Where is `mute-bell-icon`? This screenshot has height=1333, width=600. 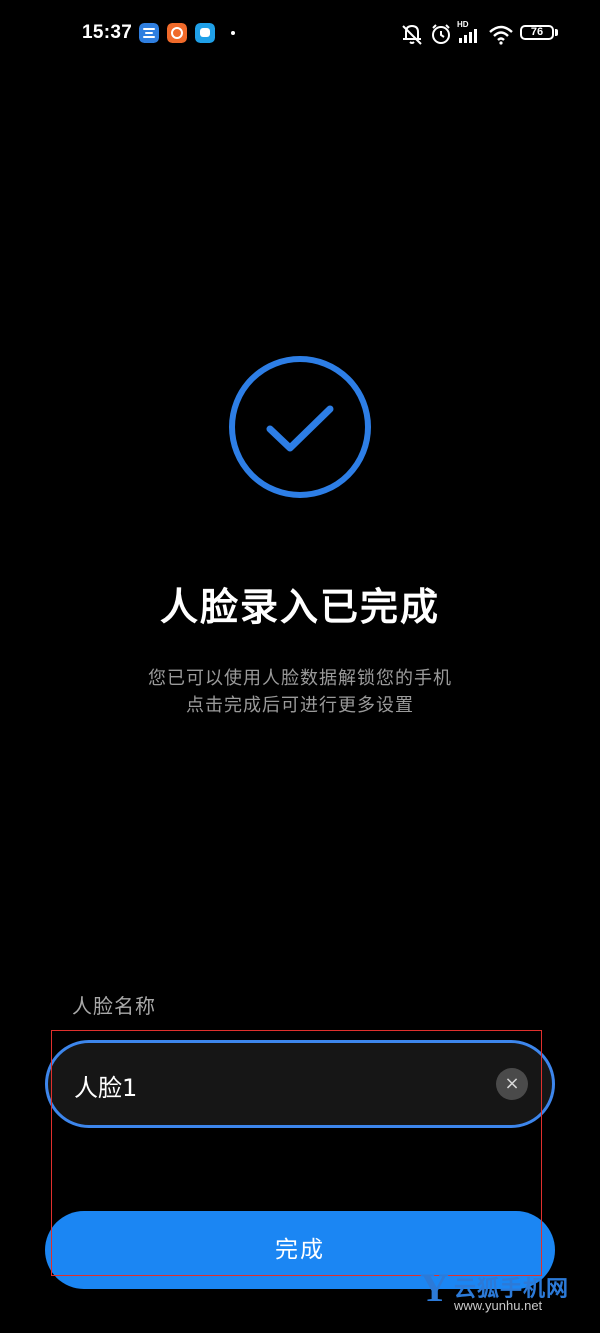 mute-bell-icon is located at coordinates (412, 34).